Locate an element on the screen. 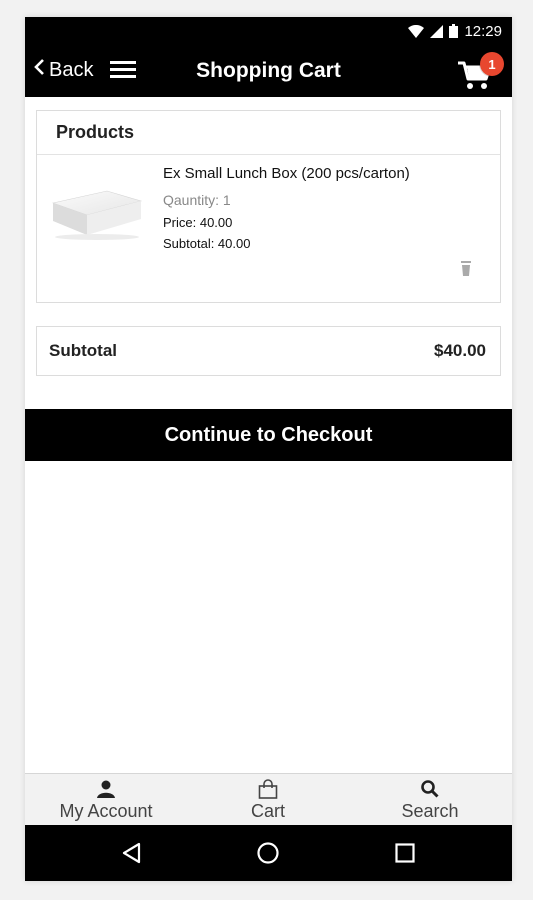 This screenshot has width=533, height=900. search-icon is located at coordinates (430, 789).